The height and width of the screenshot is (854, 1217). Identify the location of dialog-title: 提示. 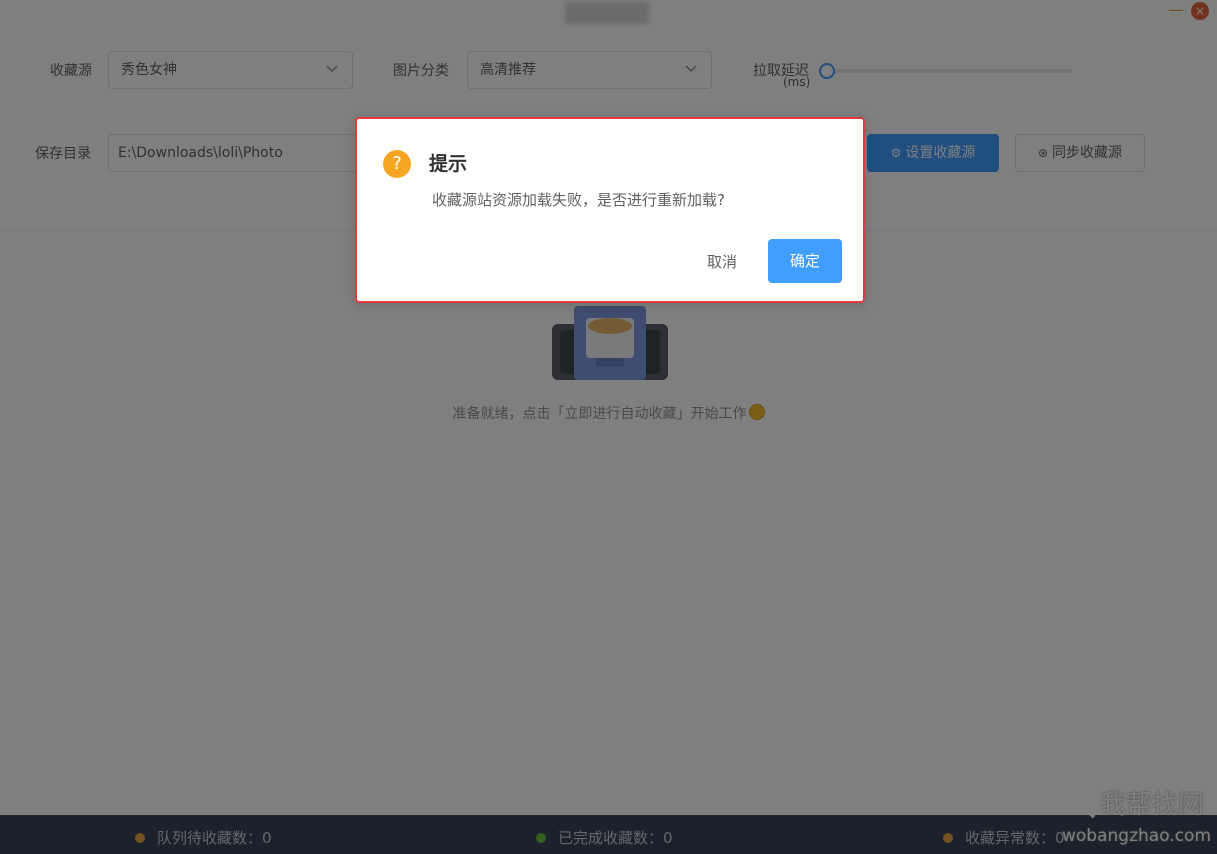
(448, 164).